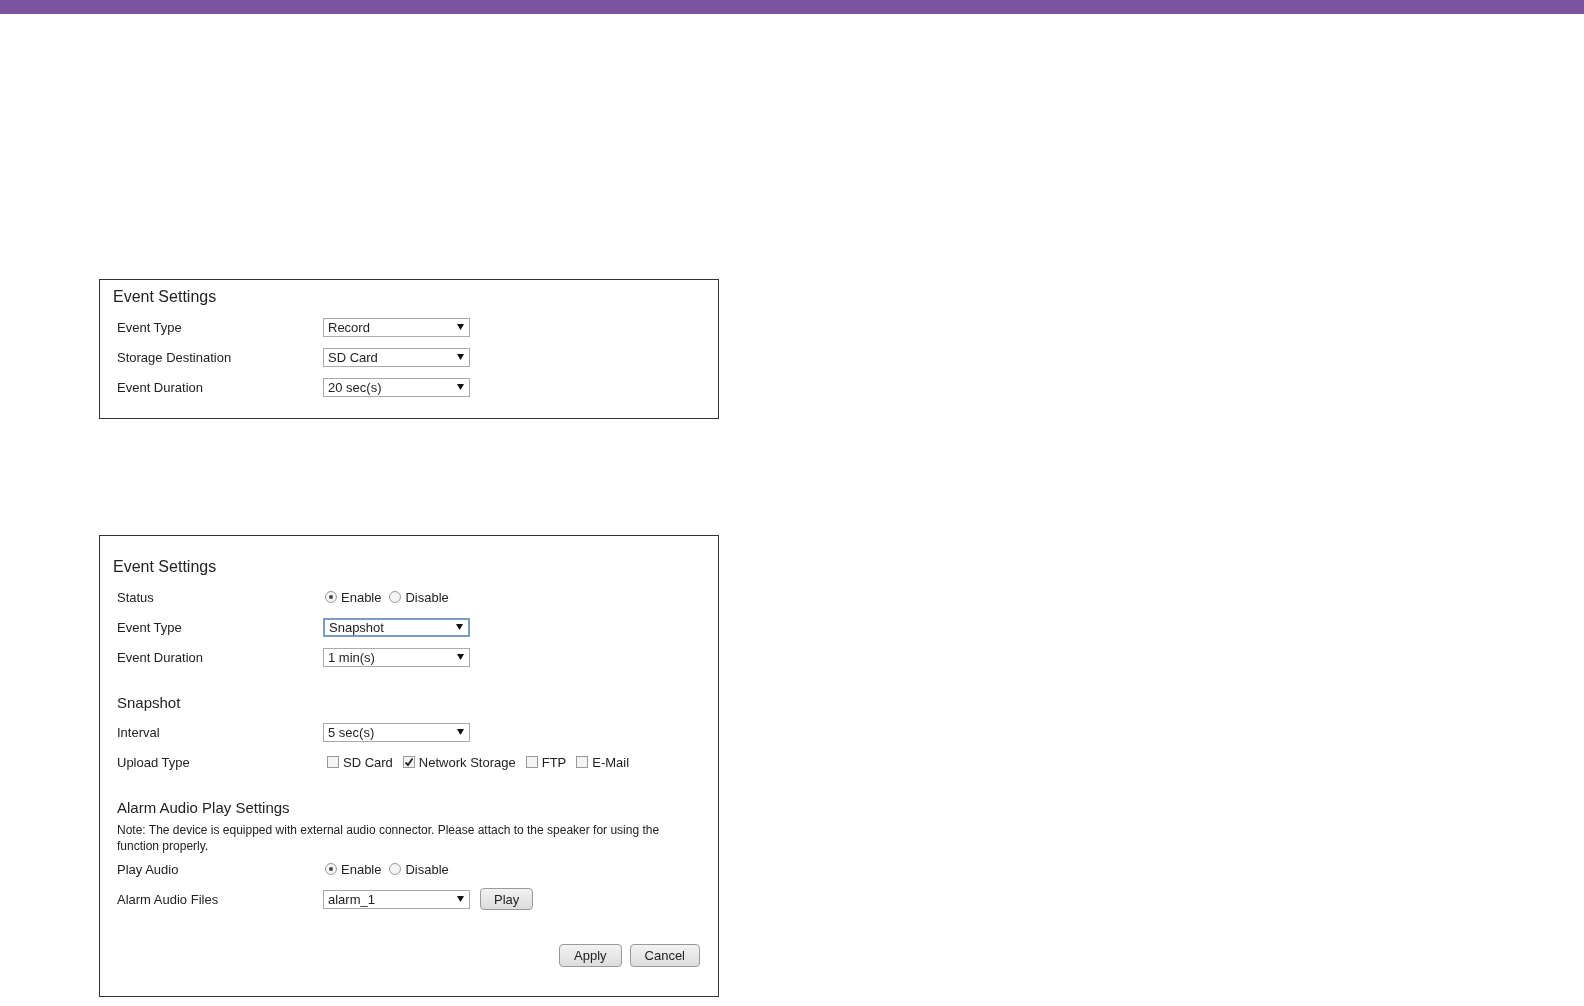 The image size is (1584, 1006). Describe the element at coordinates (136, 597) in the screenshot. I see `field-label: Status` at that location.